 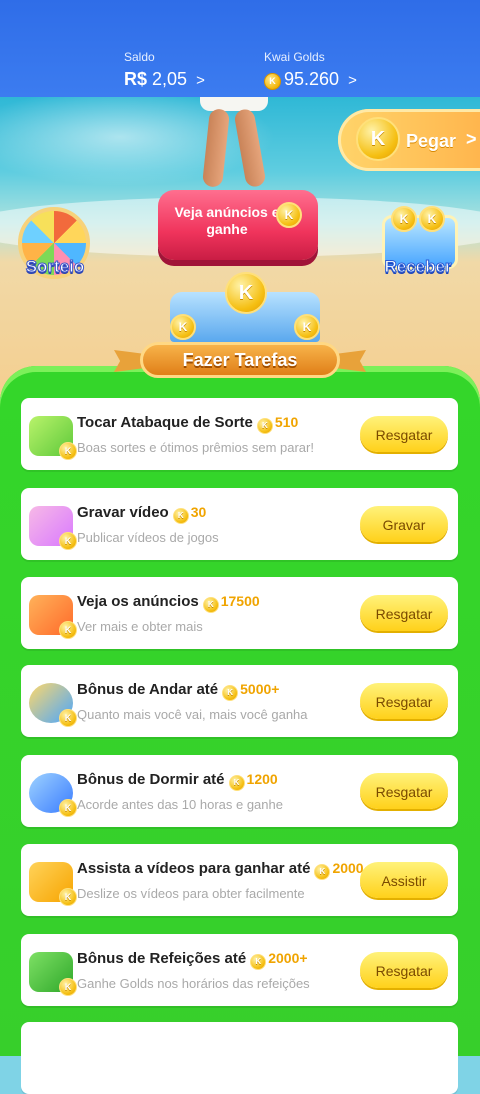 I want to click on balance-header: Saldo R$ 2,05 > Kwai Golds K 95.260 >, so click(x=240, y=48).